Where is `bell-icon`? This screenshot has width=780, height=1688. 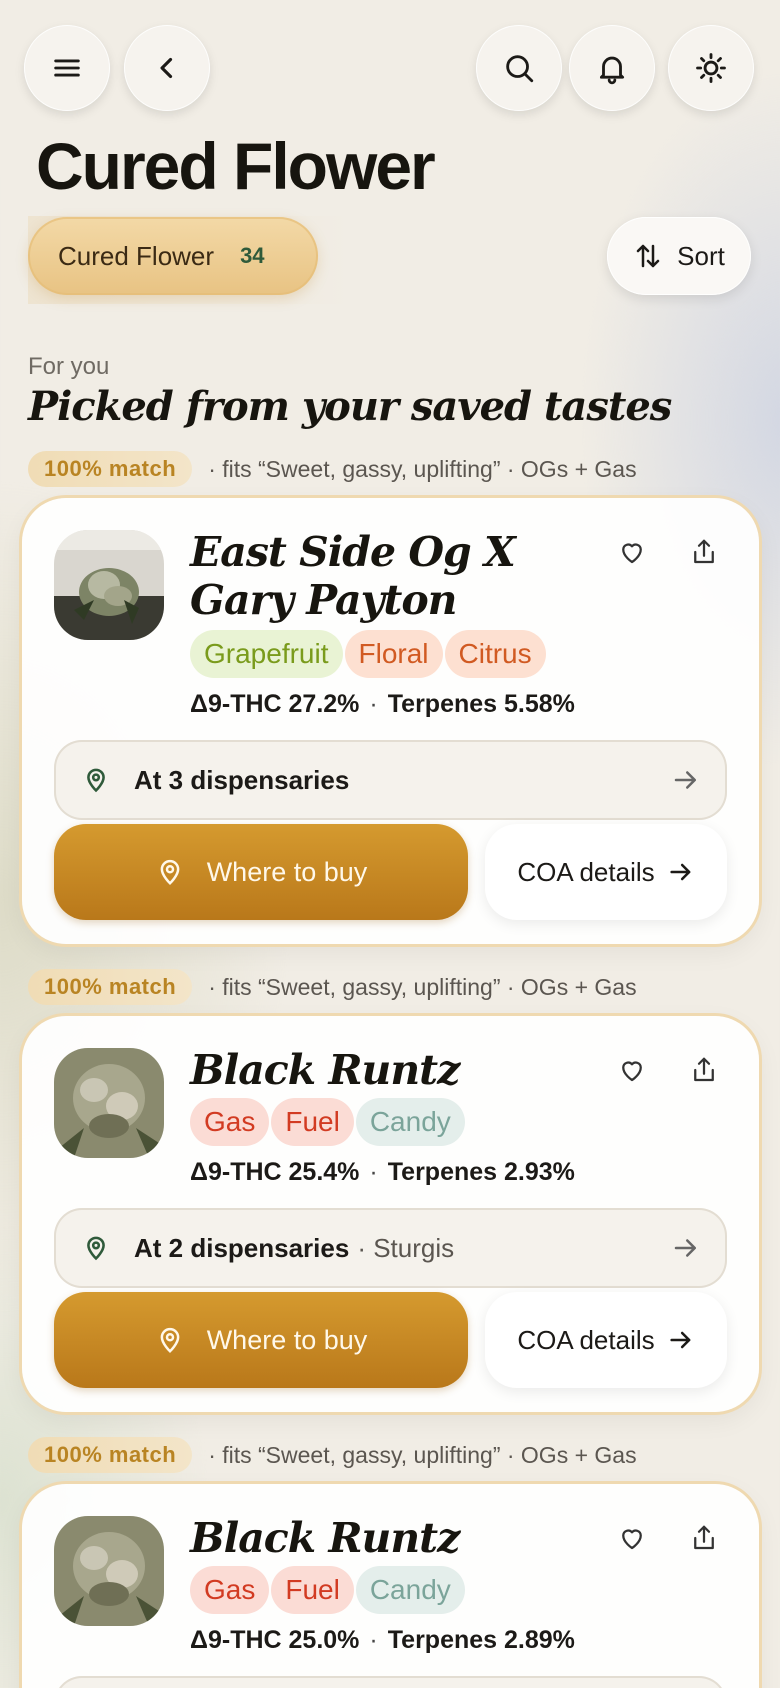 bell-icon is located at coordinates (612, 70).